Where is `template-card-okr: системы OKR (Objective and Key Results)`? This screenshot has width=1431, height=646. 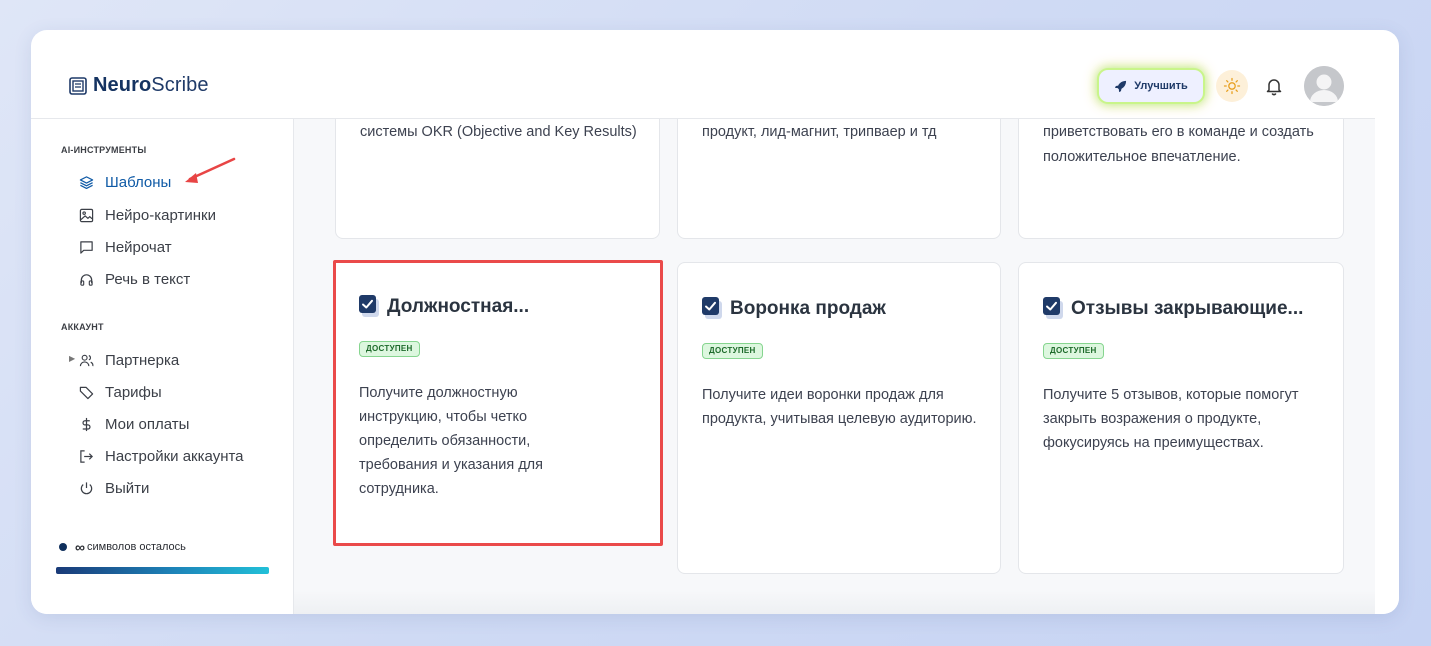 template-card-okr: системы OKR (Objective and Key Results) is located at coordinates (497, 179).